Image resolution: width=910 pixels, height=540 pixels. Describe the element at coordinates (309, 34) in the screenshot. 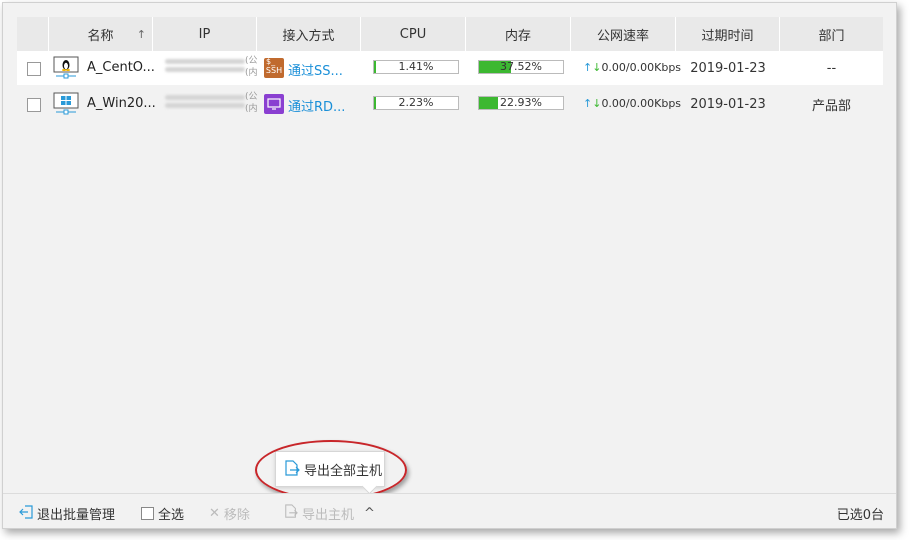

I see `col-access: 接入方式` at that location.